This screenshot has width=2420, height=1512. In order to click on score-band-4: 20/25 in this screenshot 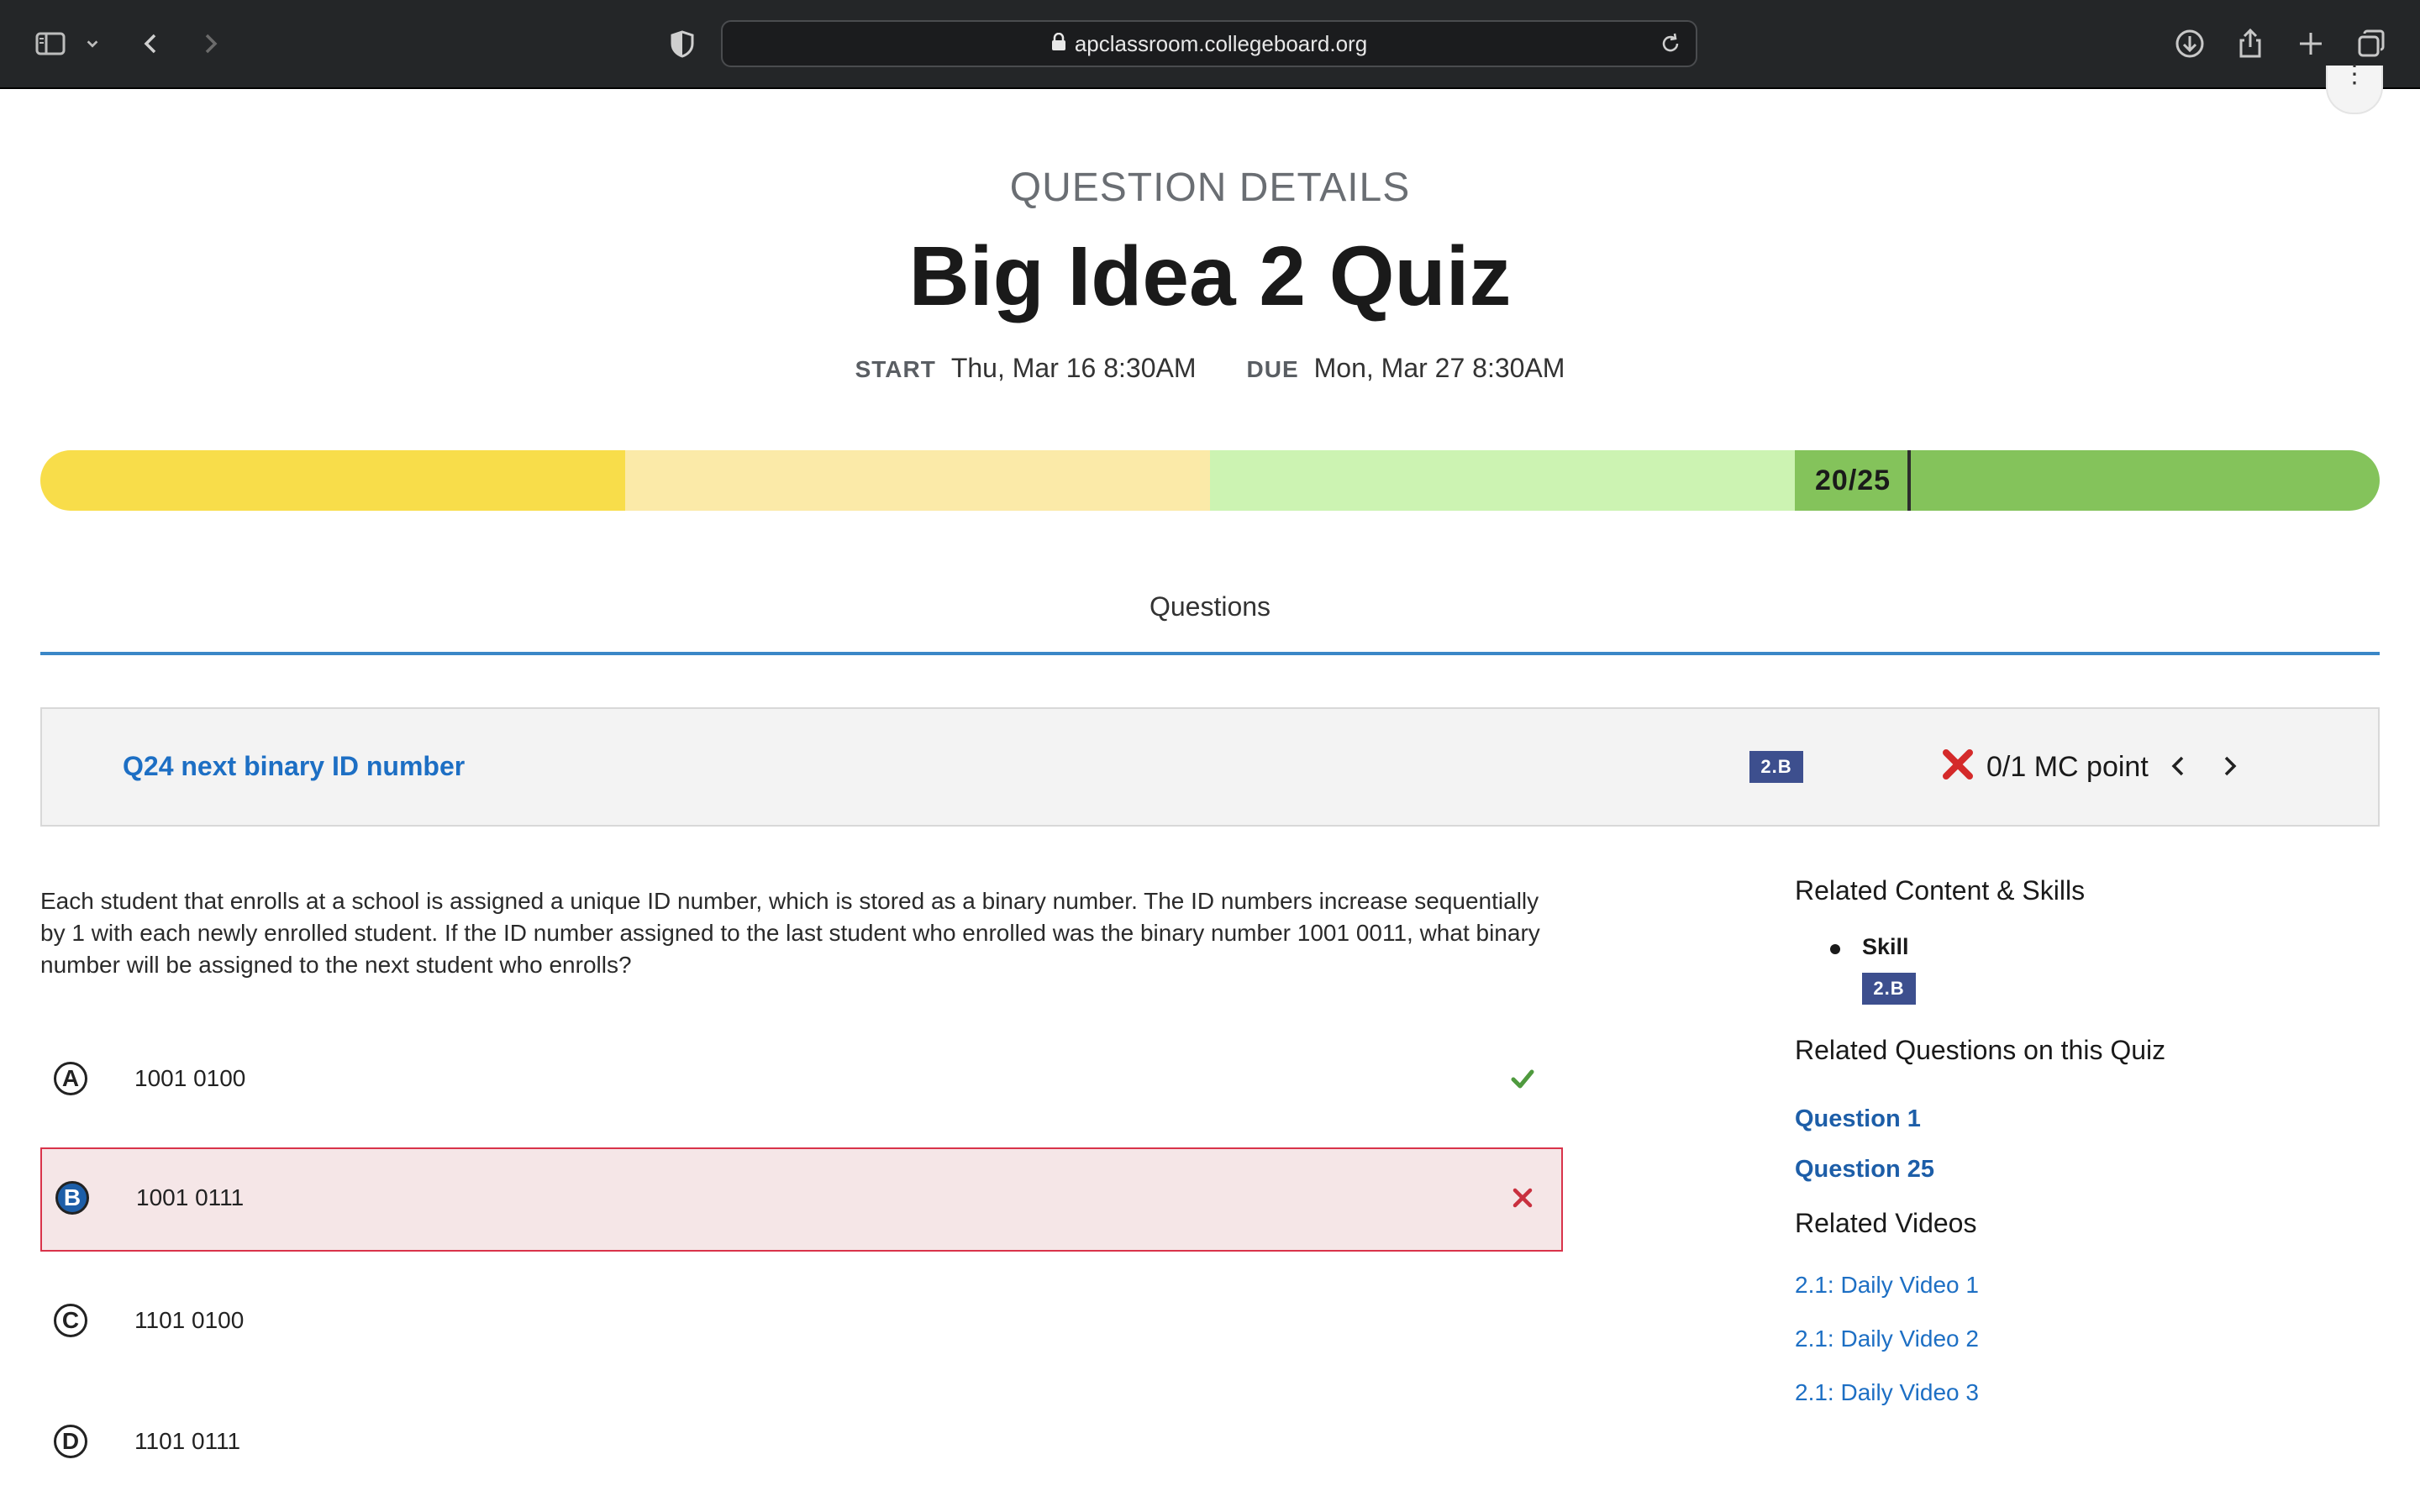, I will do `click(2087, 480)`.